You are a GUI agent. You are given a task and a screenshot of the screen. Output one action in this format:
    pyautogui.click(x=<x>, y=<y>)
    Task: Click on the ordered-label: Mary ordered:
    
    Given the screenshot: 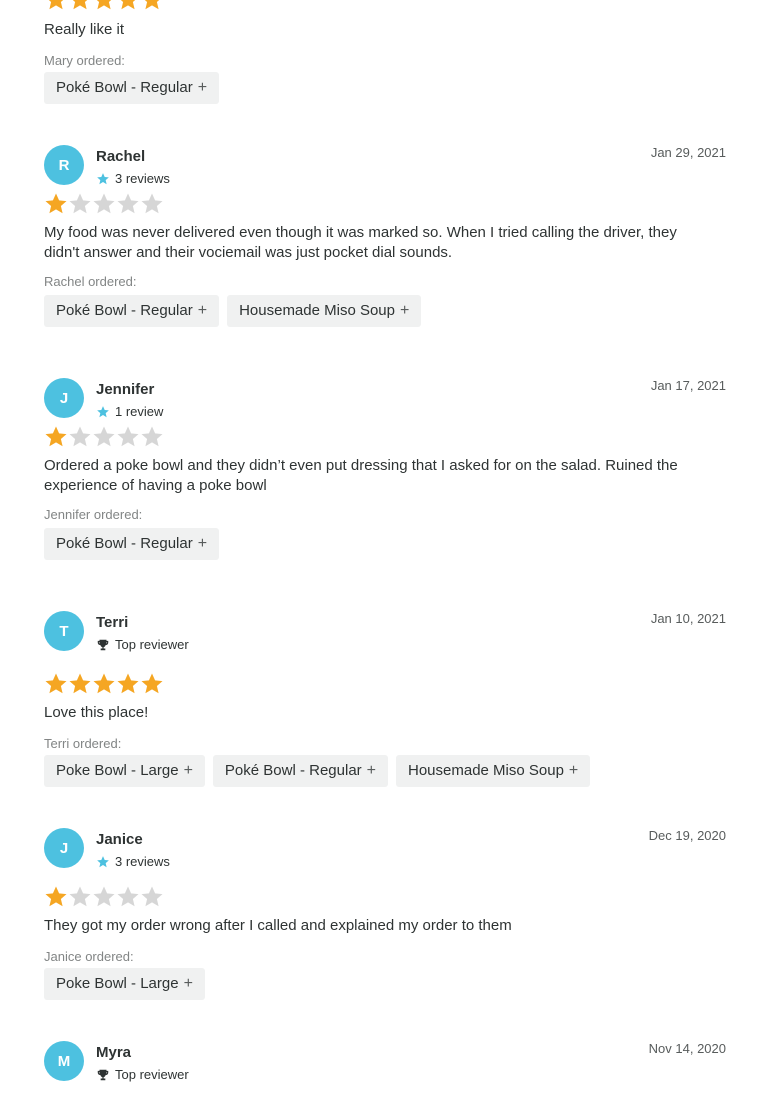 What is the action you would take?
    pyautogui.click(x=84, y=60)
    